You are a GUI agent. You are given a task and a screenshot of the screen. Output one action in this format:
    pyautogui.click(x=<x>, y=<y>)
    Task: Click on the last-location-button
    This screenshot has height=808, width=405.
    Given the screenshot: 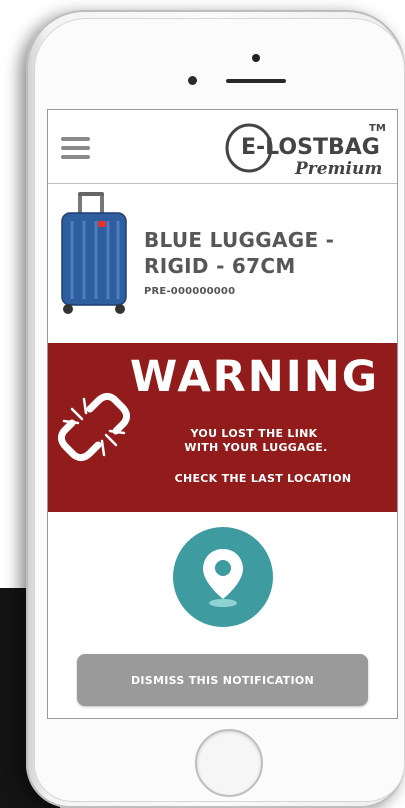 What is the action you would take?
    pyautogui.click(x=223, y=577)
    